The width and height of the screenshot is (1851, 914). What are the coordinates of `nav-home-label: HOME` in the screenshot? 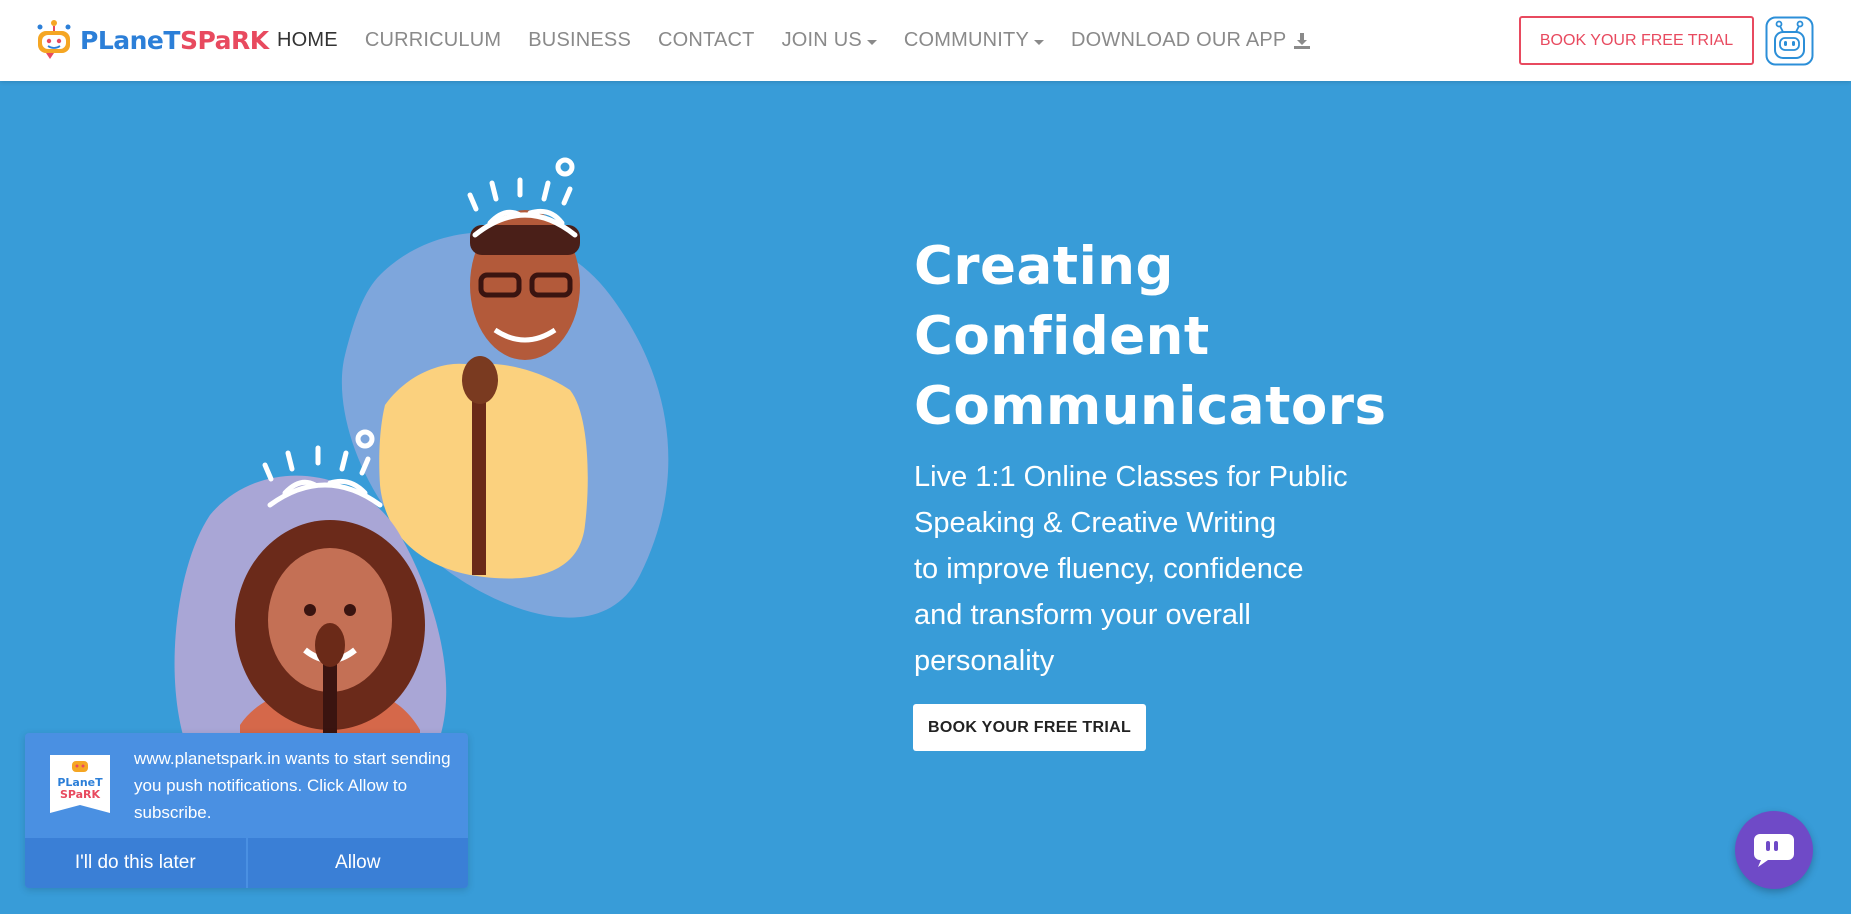 It's located at (307, 40).